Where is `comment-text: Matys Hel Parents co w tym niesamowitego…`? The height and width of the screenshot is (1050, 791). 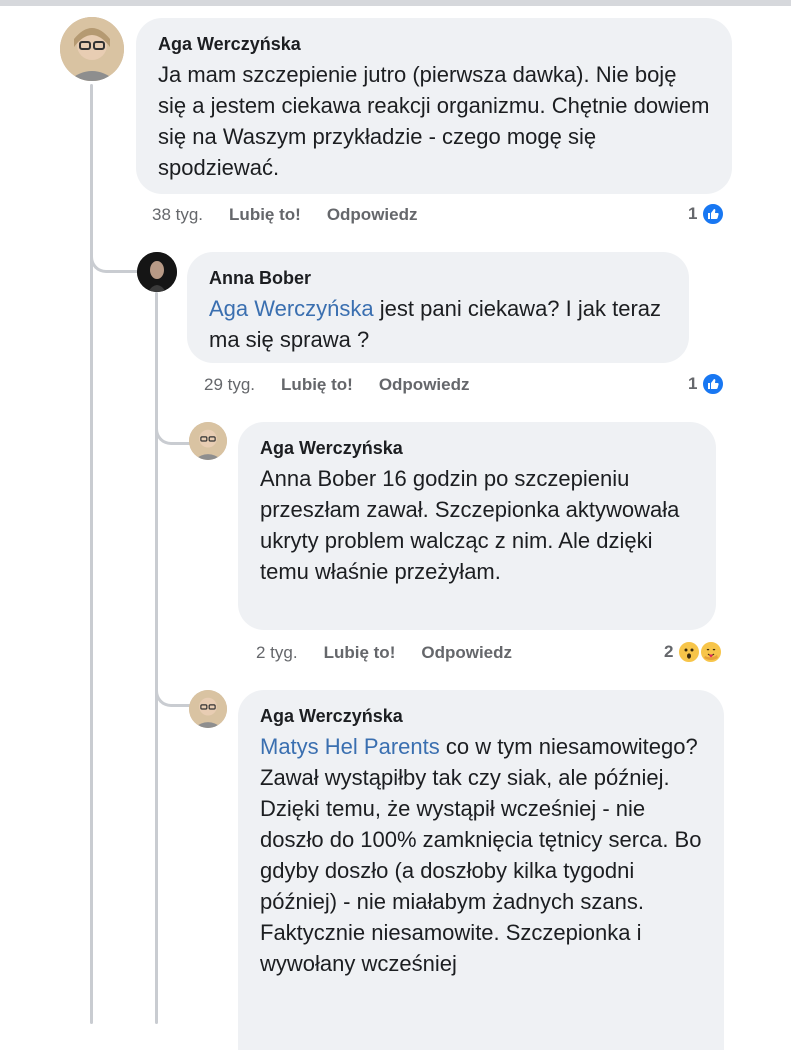
comment-text: Matys Hel Parents co w tym niesamowitego… is located at coordinates (481, 855).